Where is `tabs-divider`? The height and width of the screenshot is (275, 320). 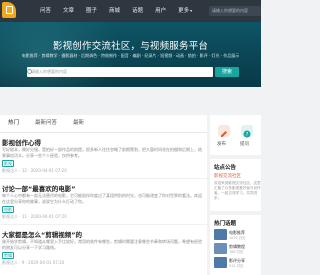 tabs-divider is located at coordinates (103, 132).